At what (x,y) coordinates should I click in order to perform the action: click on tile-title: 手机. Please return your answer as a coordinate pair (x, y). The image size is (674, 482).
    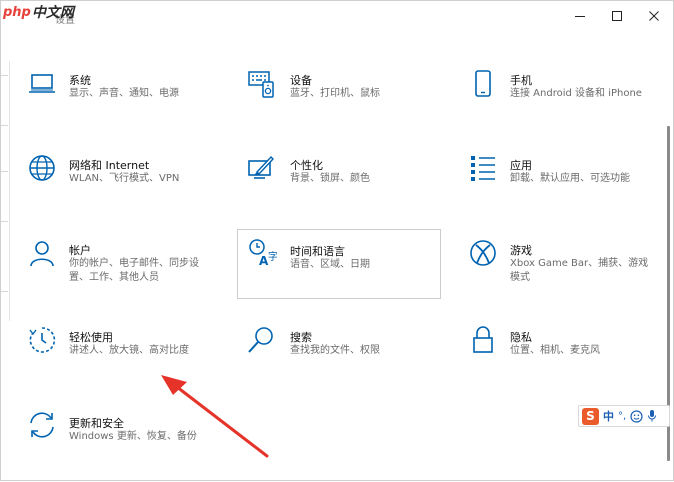
    Looking at the image, I should click on (521, 80).